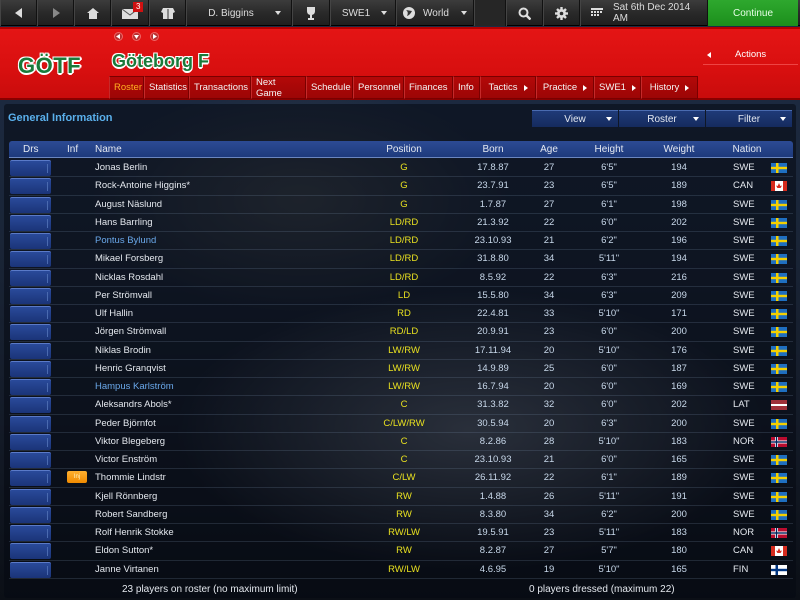  Describe the element at coordinates (129, 277) in the screenshot. I see `player-name: Nicklas Rosdahl` at that location.